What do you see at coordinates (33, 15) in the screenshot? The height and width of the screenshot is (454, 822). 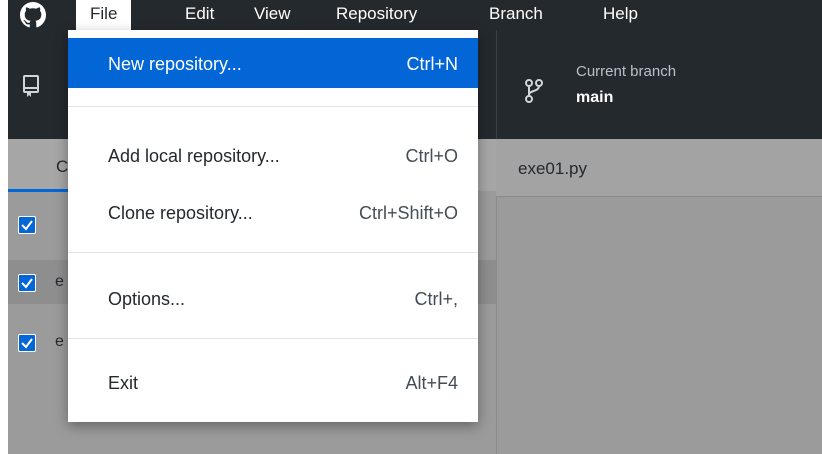 I see `github-logo-icon` at bounding box center [33, 15].